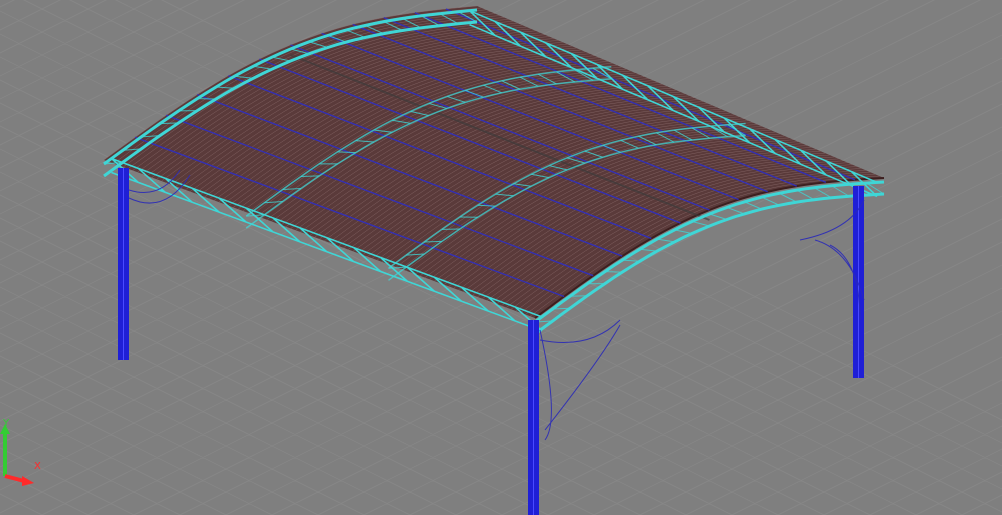 The width and height of the screenshot is (1002, 515). Describe the element at coordinates (6, 423) in the screenshot. I see `ucs-y-label: Y` at that location.